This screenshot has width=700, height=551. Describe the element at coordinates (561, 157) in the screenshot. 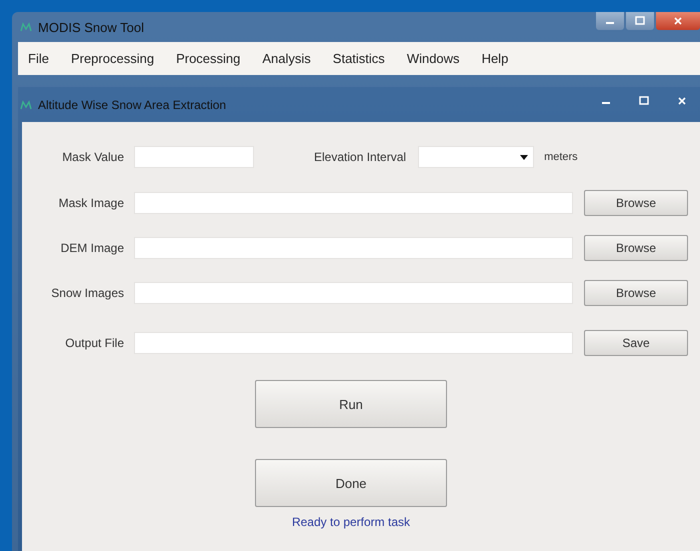

I see `unit-label: meters` at that location.